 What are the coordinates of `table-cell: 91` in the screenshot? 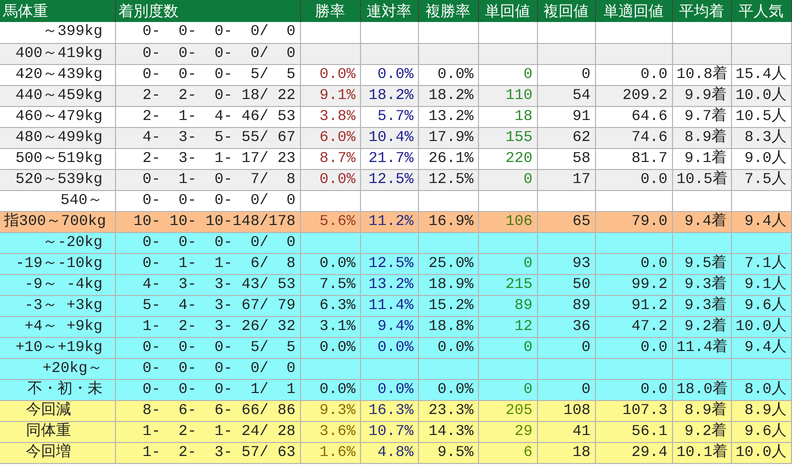 It's located at (566, 116).